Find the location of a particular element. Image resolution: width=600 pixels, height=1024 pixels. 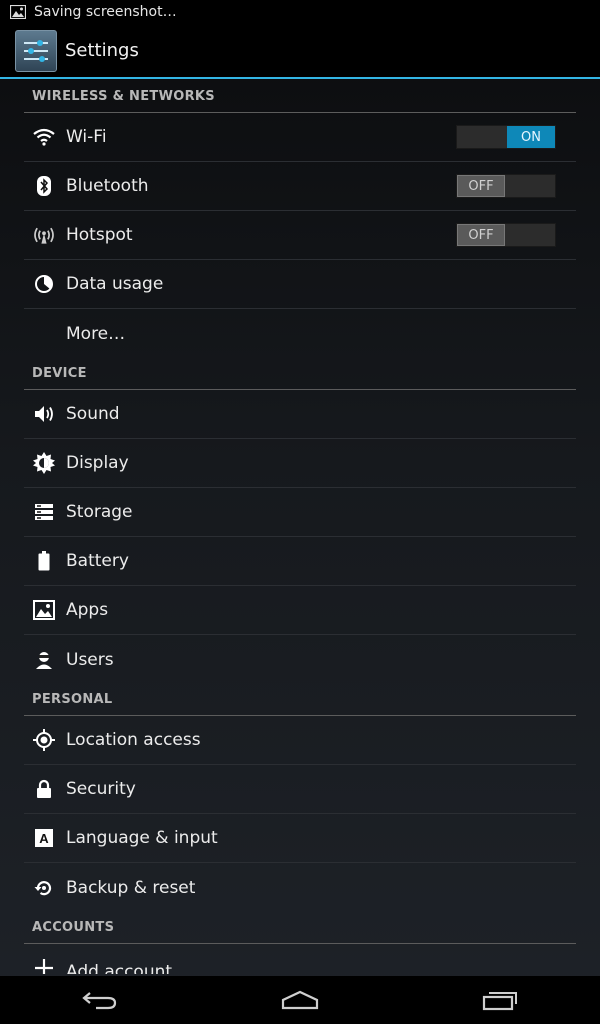

recents-icon is located at coordinates (499, 1001).